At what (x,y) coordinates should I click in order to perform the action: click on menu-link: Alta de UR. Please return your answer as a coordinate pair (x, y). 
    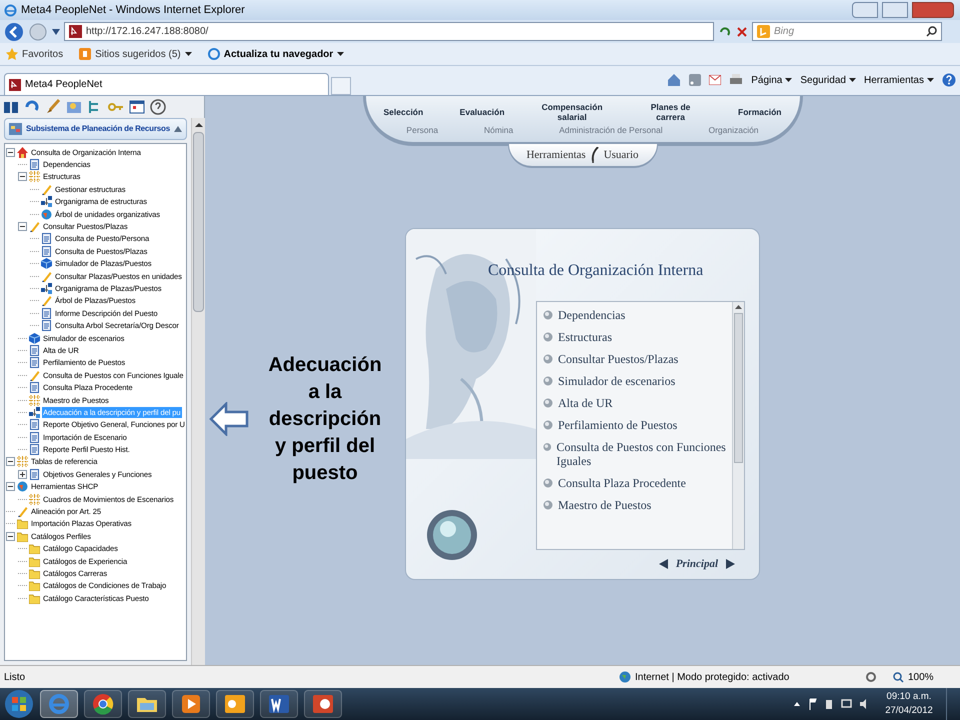
    Looking at the image, I should click on (585, 403).